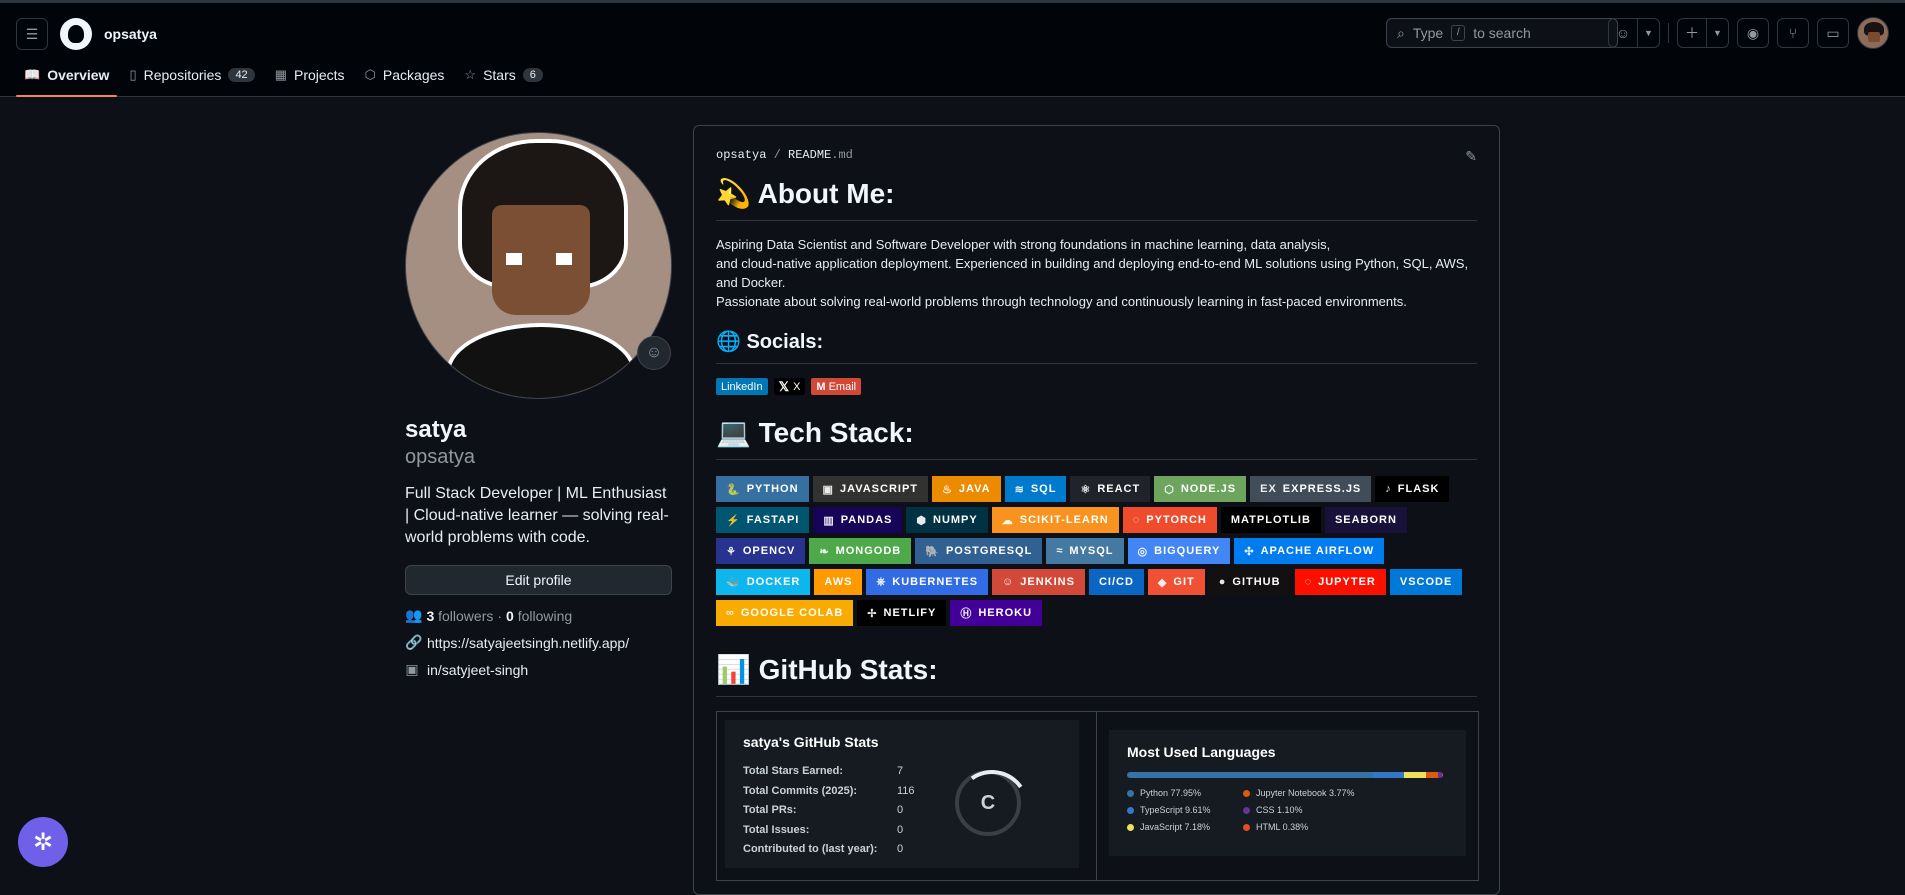 This screenshot has width=1905, height=895. Describe the element at coordinates (1047, 582) in the screenshot. I see `tech-badge-label: Jenkins` at that location.